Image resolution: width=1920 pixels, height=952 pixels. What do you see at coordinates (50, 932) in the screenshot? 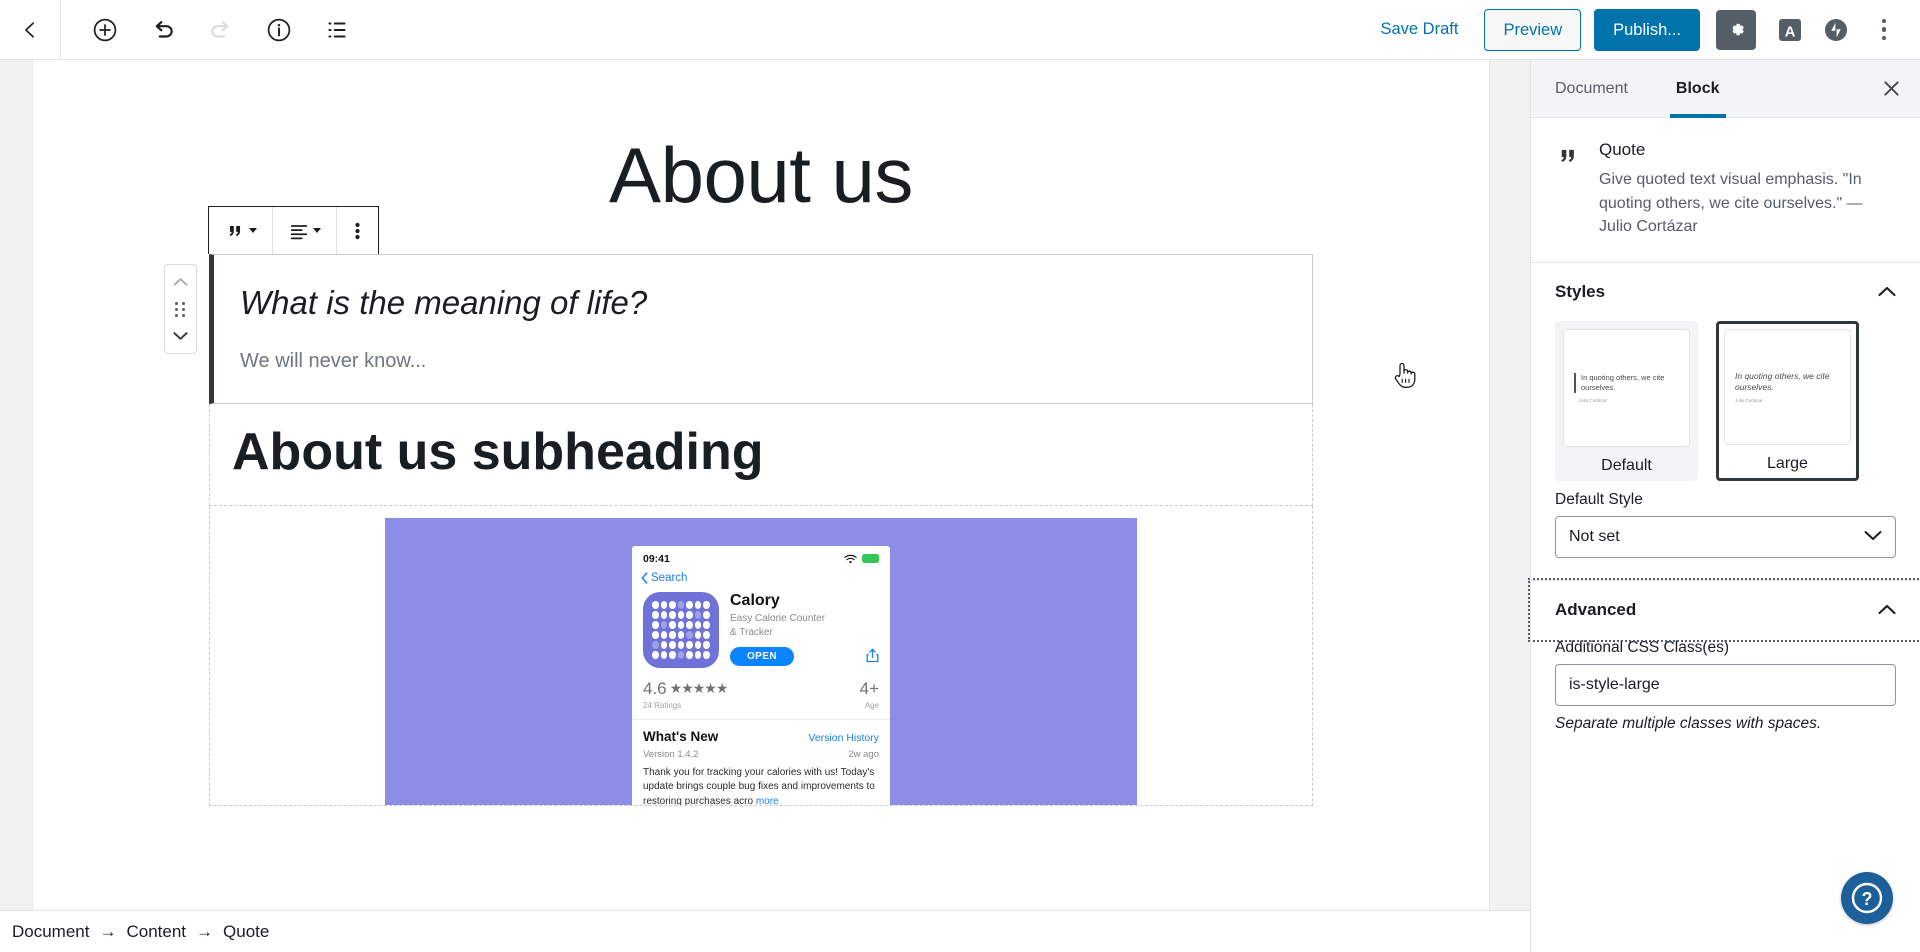
I see `breadcrumb-item-document: Document` at bounding box center [50, 932].